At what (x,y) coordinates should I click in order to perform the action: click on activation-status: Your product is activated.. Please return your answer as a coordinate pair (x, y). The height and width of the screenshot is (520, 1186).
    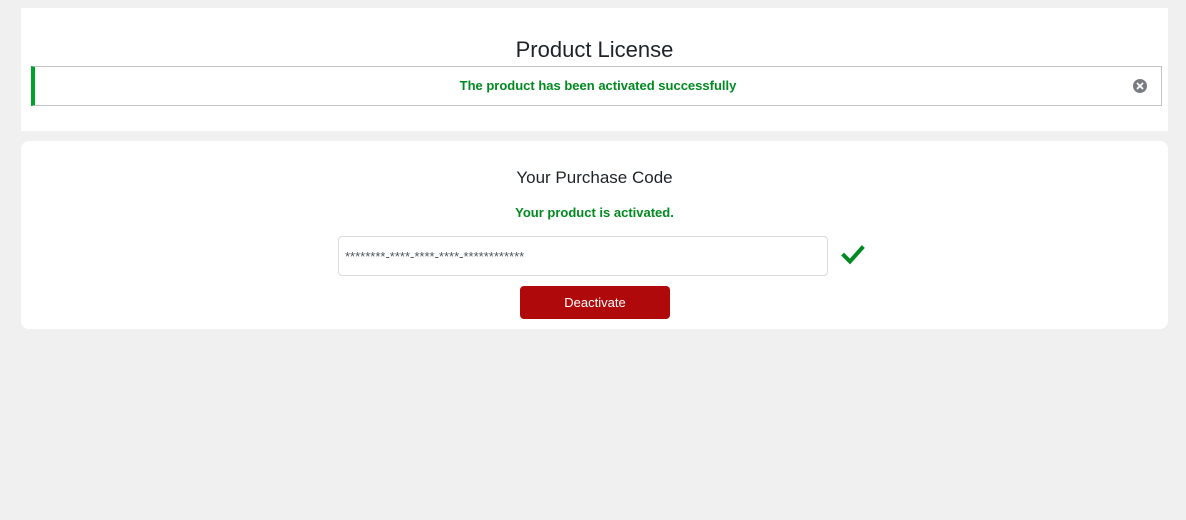
    Looking at the image, I should click on (594, 212).